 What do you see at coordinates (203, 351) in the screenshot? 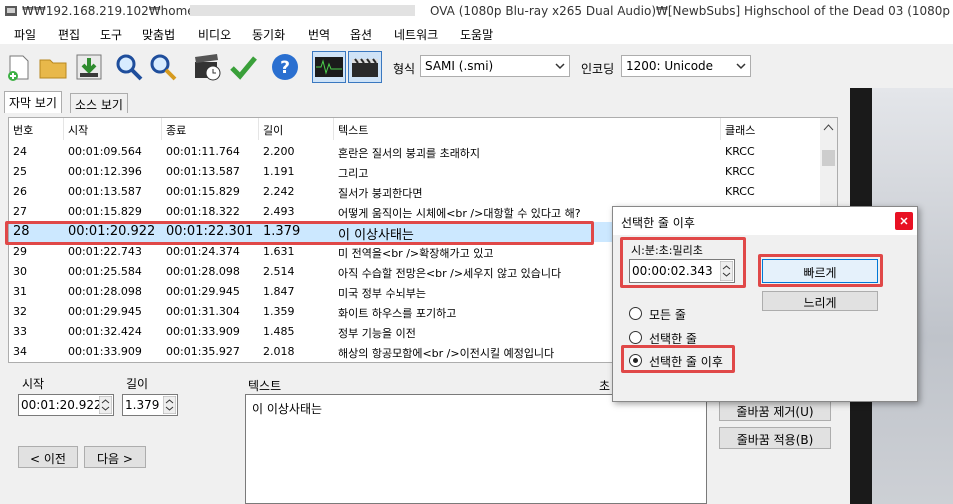
I see `cell-end: 00:01:35.927` at bounding box center [203, 351].